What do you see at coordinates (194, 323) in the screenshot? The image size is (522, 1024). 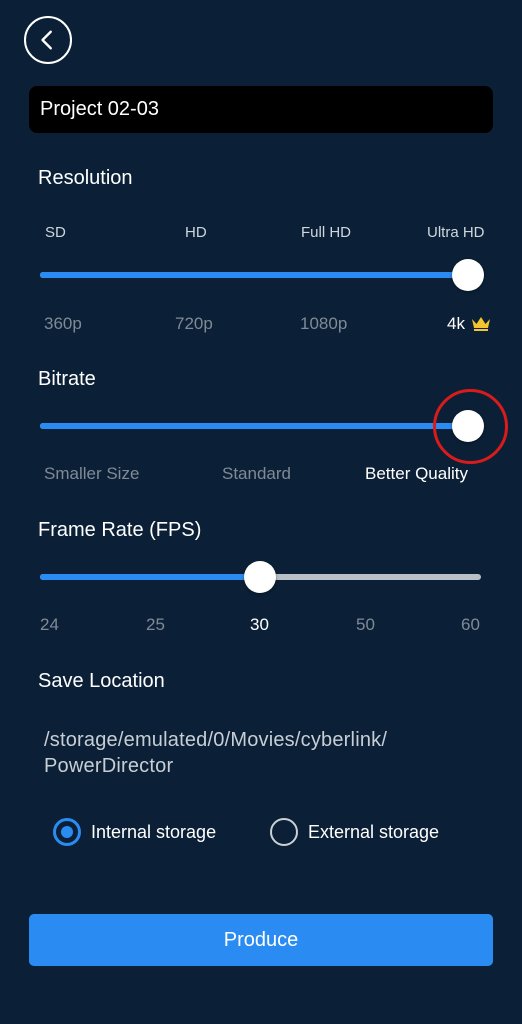 I see `resolution-value-720p: 720p` at bounding box center [194, 323].